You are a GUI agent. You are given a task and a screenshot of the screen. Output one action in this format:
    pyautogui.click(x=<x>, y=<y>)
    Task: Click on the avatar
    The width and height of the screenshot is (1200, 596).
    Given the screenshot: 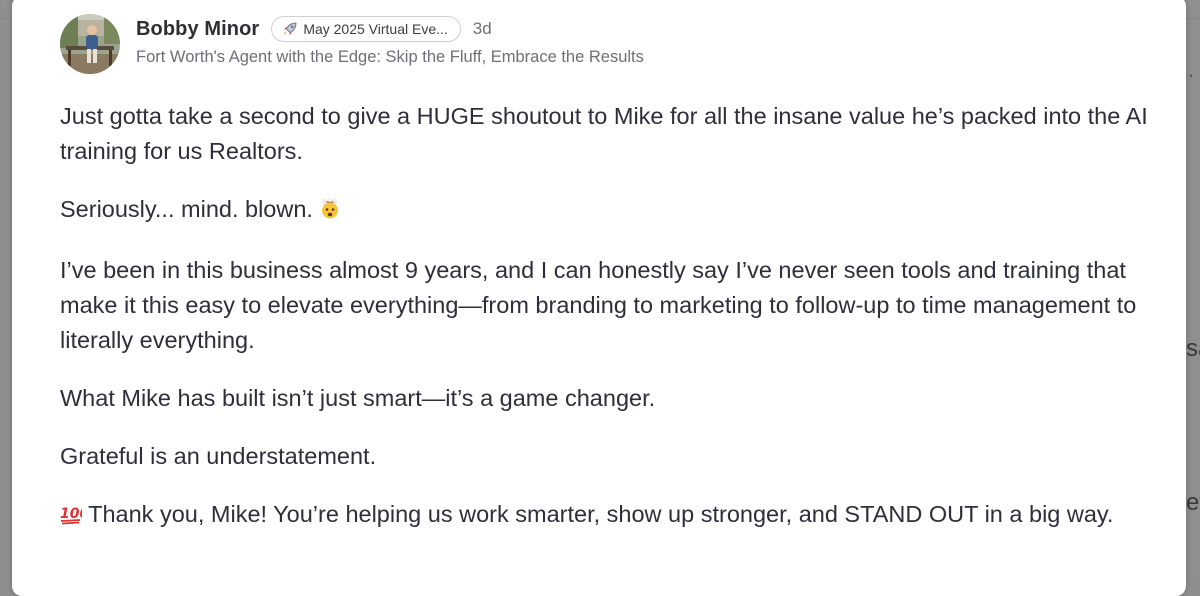 What is the action you would take?
    pyautogui.click(x=90, y=44)
    